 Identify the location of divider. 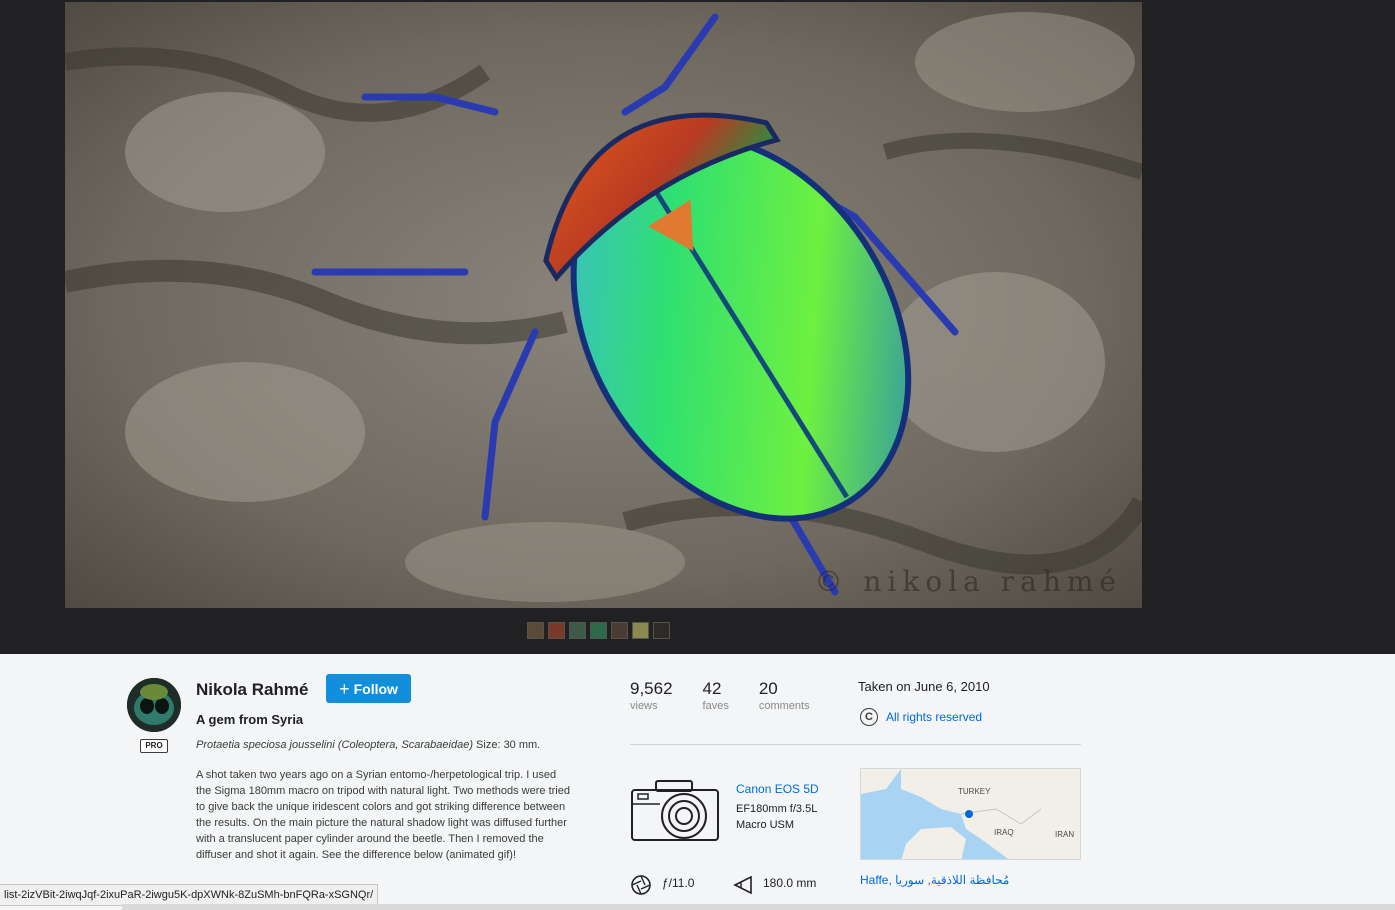
(855, 744).